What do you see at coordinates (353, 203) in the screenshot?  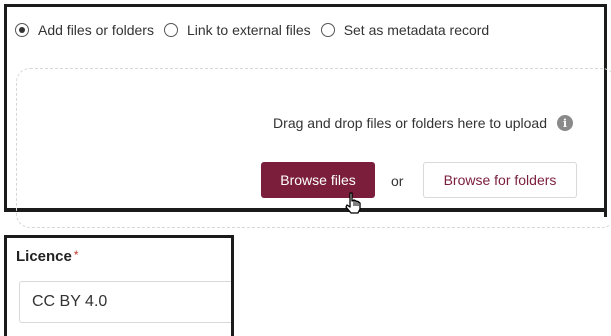 I see `hand-pointer-cursor-icon` at bounding box center [353, 203].